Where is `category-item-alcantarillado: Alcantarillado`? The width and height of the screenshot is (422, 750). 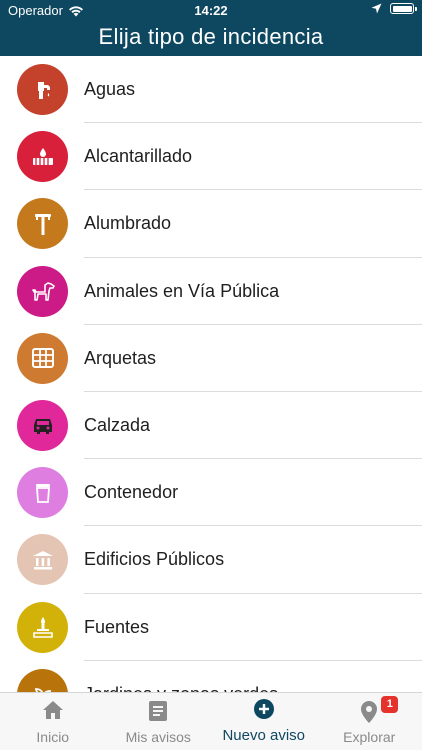 category-item-alcantarillado: Alcantarillado is located at coordinates (211, 157).